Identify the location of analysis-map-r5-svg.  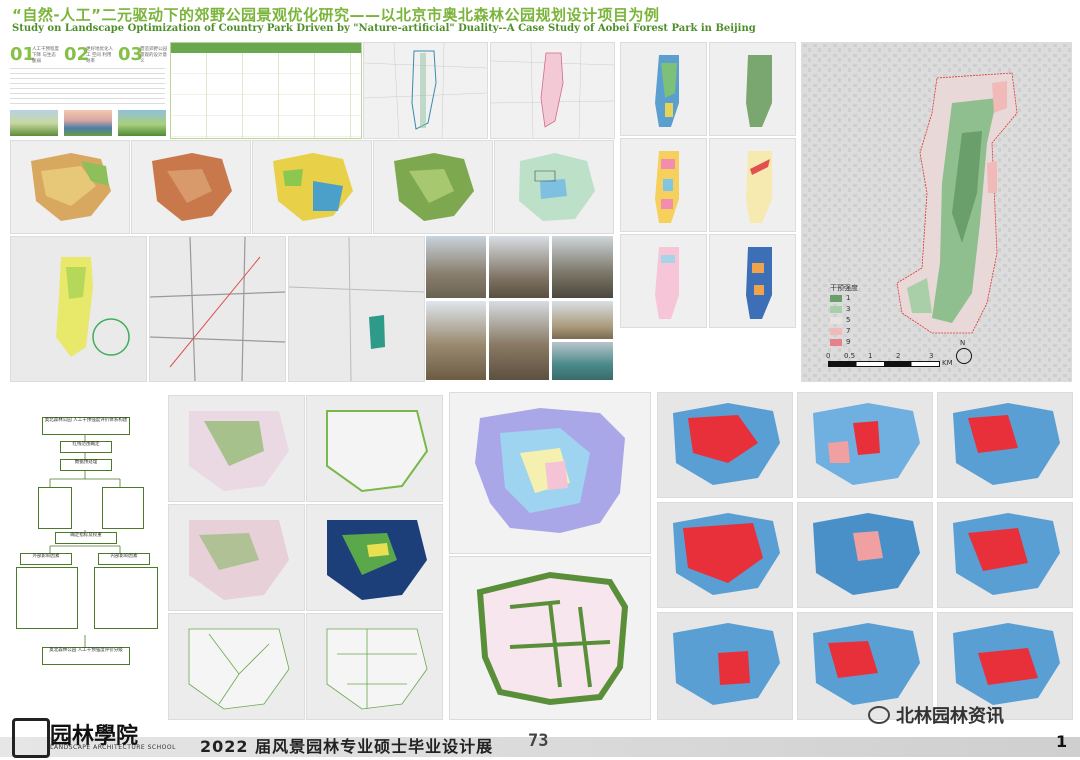
(667, 283).